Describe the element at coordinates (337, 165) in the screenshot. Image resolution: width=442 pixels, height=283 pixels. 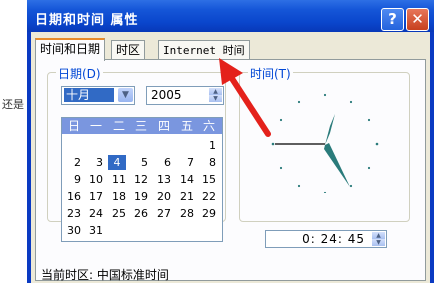
I see `minute-hand` at that location.